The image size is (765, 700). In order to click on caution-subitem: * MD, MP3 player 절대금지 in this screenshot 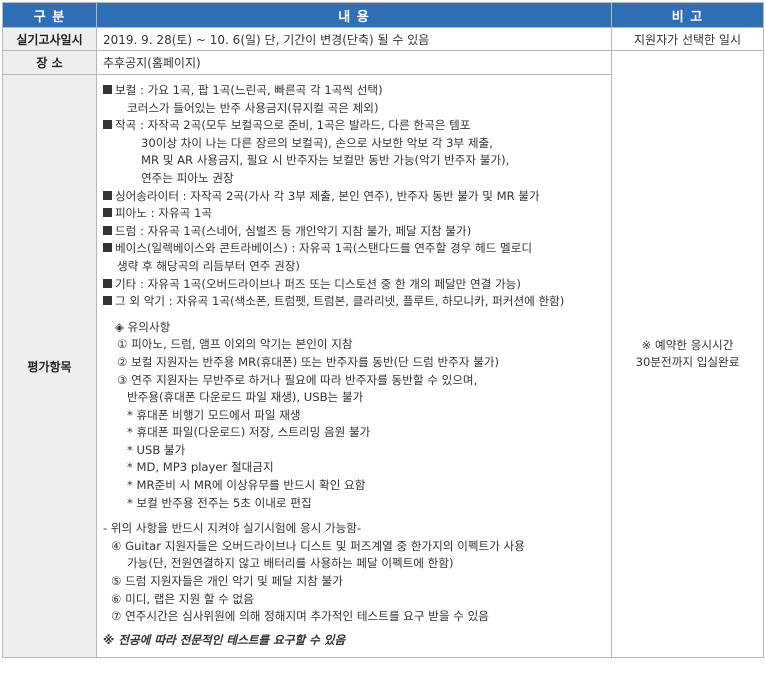, I will do `click(200, 467)`.